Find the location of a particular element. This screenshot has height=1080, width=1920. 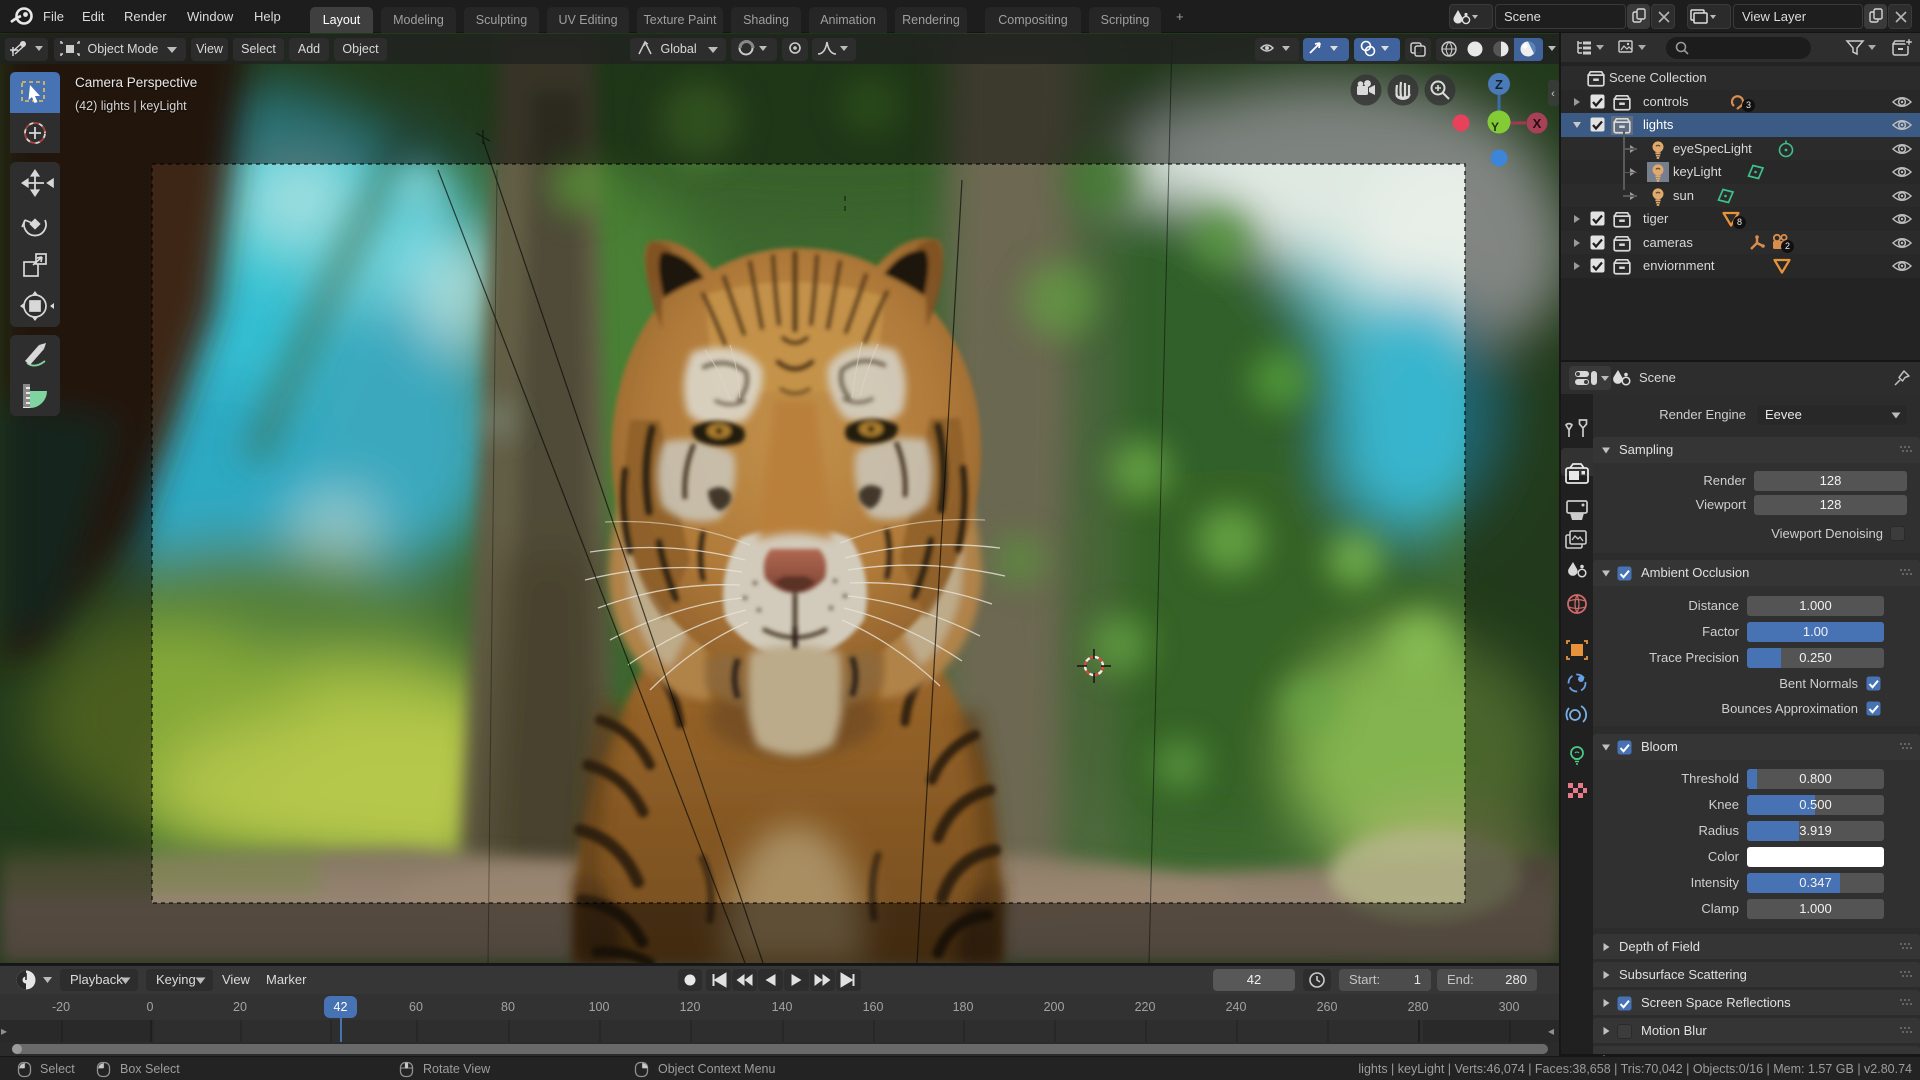

svg-text: Y is located at coordinates (1495, 127).